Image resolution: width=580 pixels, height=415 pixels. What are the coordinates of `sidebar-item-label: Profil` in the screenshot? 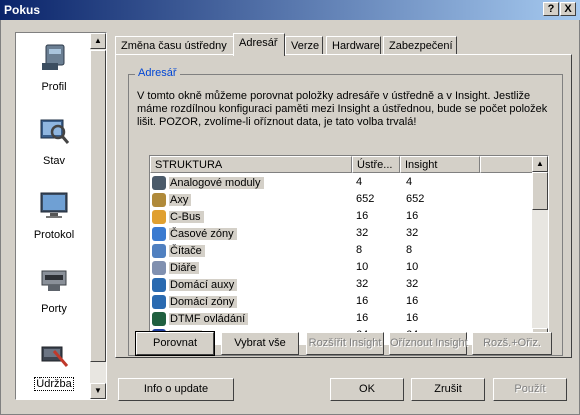 It's located at (54, 87).